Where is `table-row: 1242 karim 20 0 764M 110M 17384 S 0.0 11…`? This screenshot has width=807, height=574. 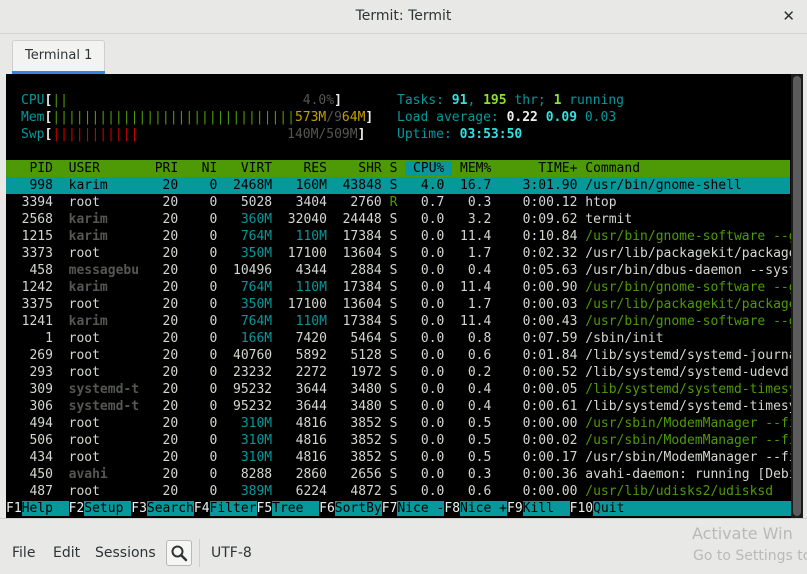 table-row: 1242 karim 20 0 764M 110M 17384 S 0.0 11… is located at coordinates (404, 287).